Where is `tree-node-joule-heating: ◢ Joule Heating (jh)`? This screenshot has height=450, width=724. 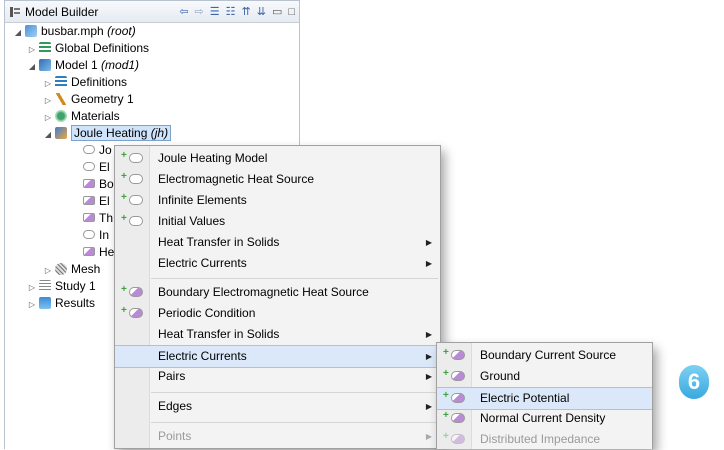
tree-node-joule-heating: ◢ Joule Heating (jh) is located at coordinates (152, 133).